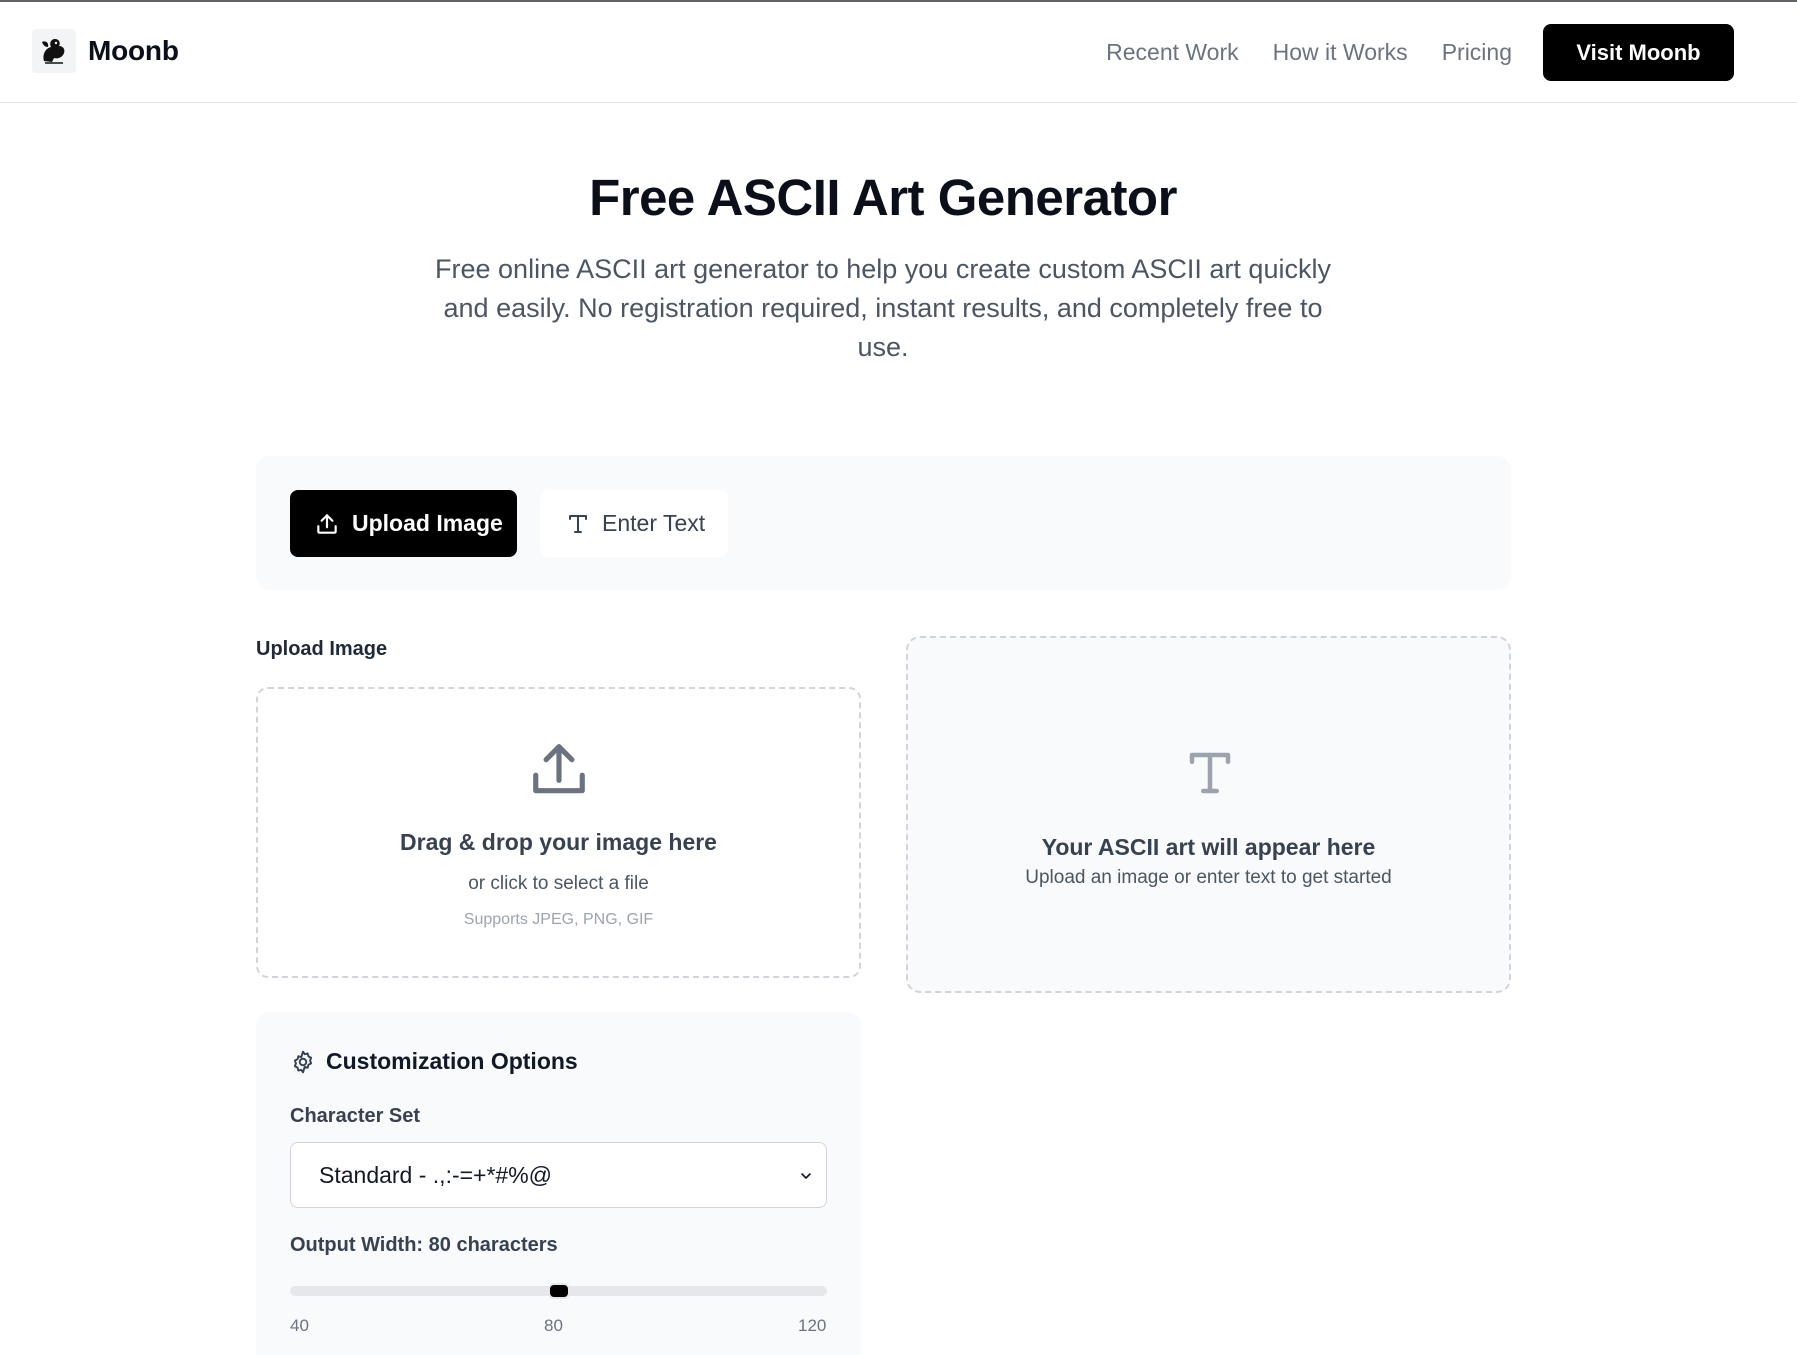  I want to click on slider-tick-max: 120, so click(812, 1325).